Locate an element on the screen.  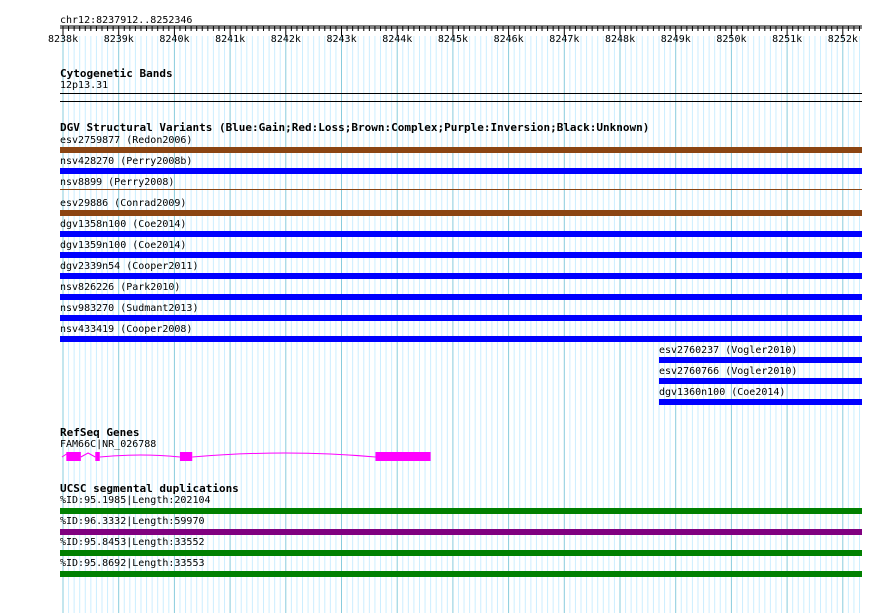
dgv-feature-label: nsv433419 (Cooper2008) is located at coordinates (126, 329).